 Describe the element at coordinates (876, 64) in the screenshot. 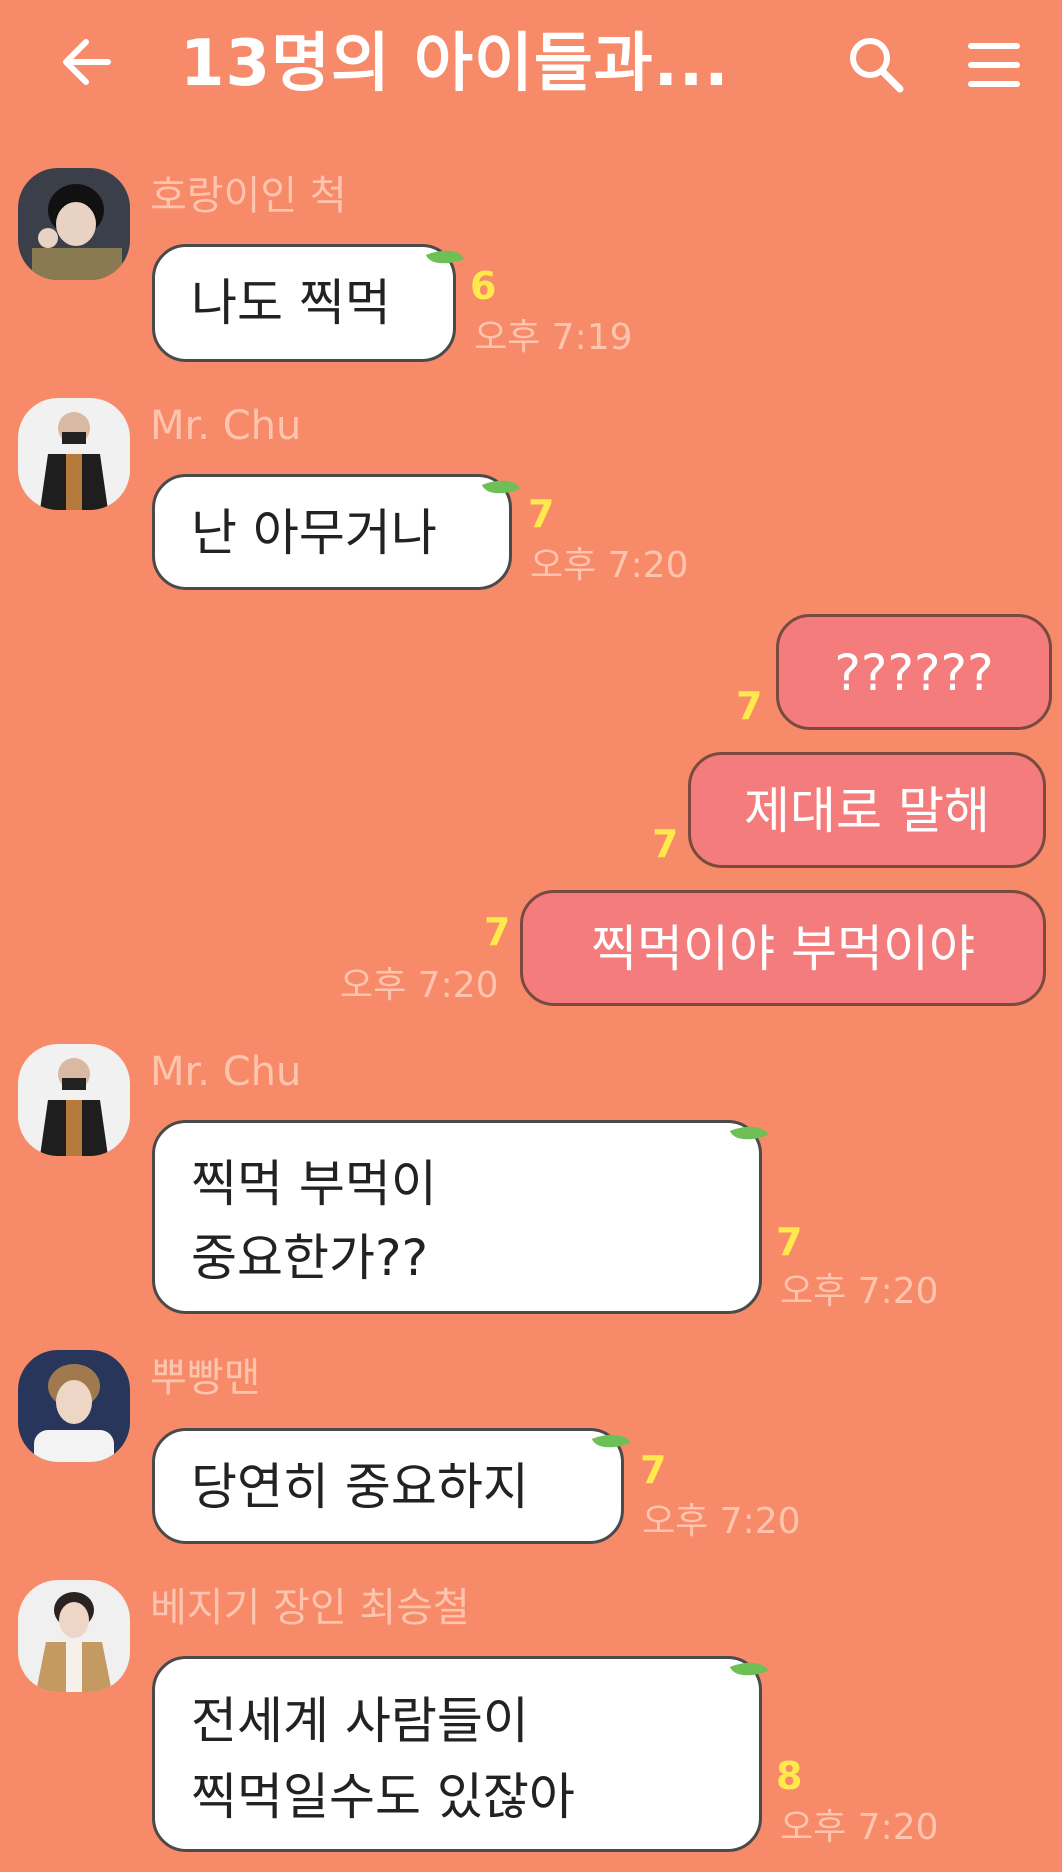

I see `search-icon` at that location.